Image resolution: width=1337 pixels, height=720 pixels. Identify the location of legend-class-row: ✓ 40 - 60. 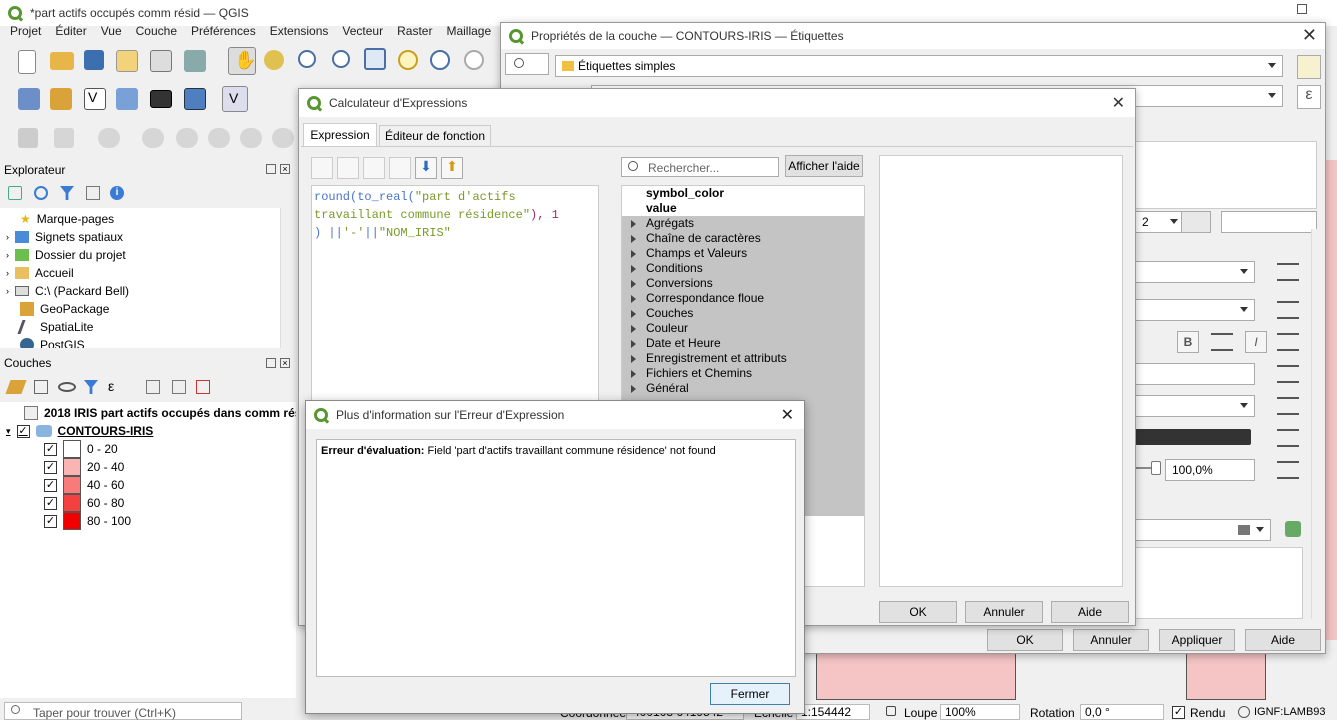
(84, 485).